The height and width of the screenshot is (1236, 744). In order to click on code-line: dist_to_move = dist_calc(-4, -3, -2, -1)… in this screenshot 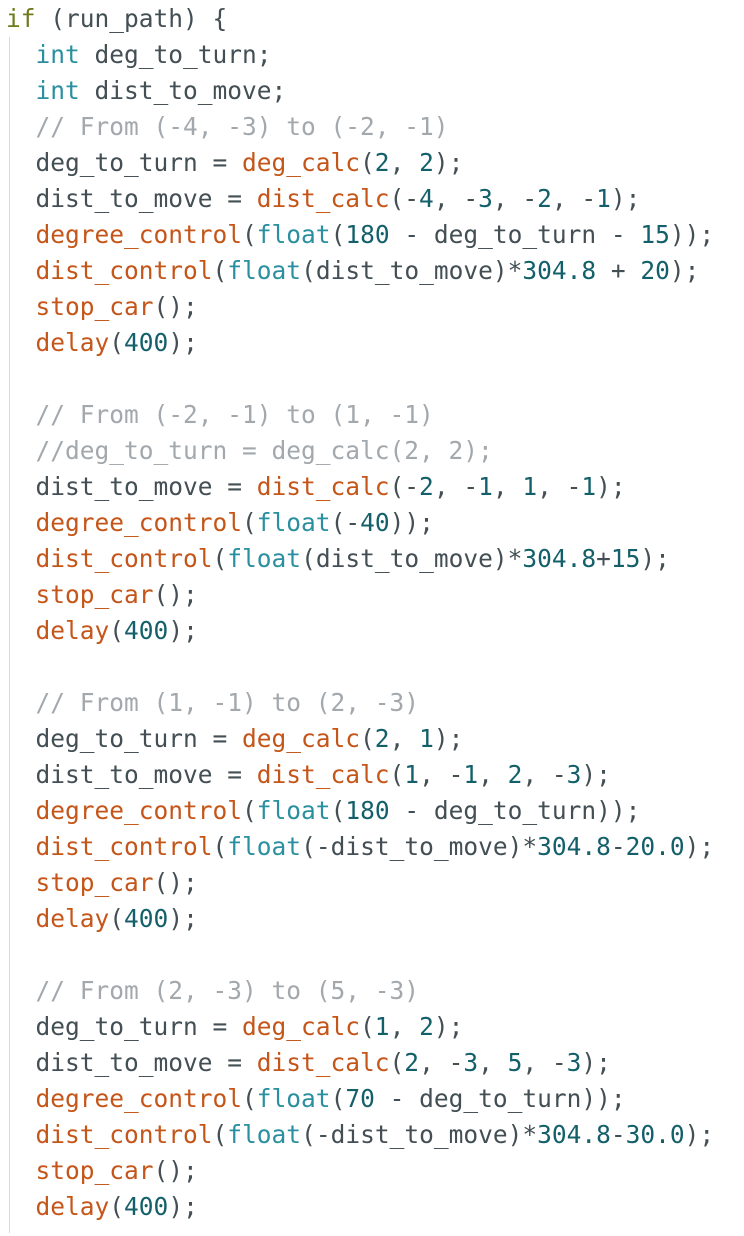, I will do `click(323, 199)`.